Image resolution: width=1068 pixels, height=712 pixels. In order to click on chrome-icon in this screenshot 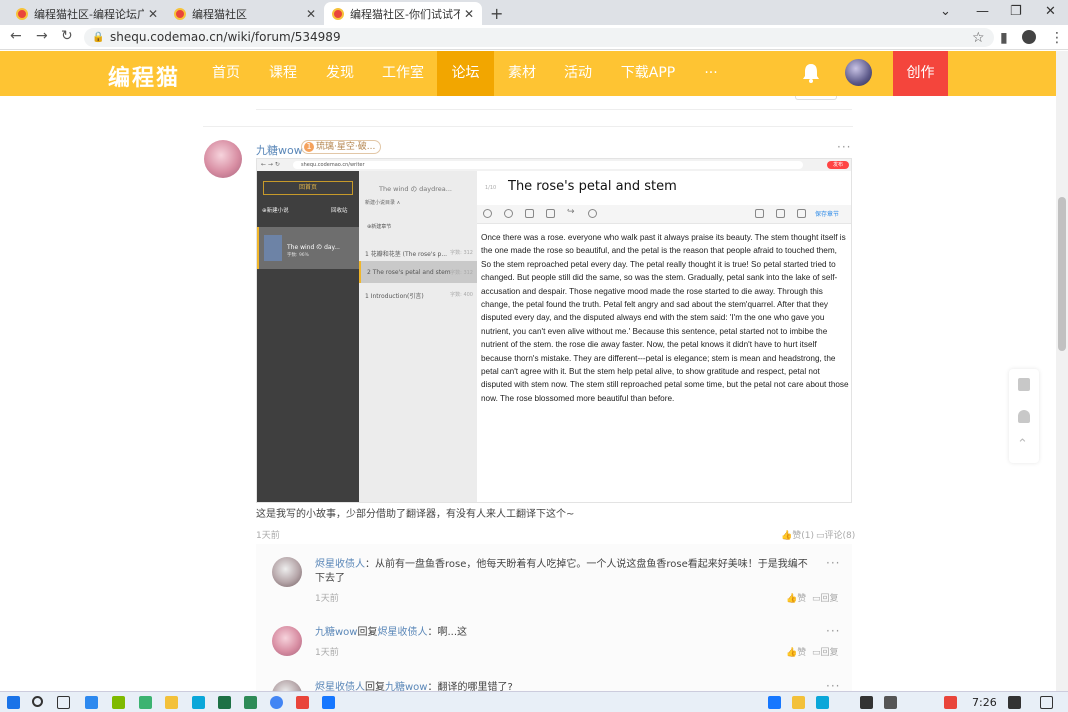, I will do `click(276, 702)`.